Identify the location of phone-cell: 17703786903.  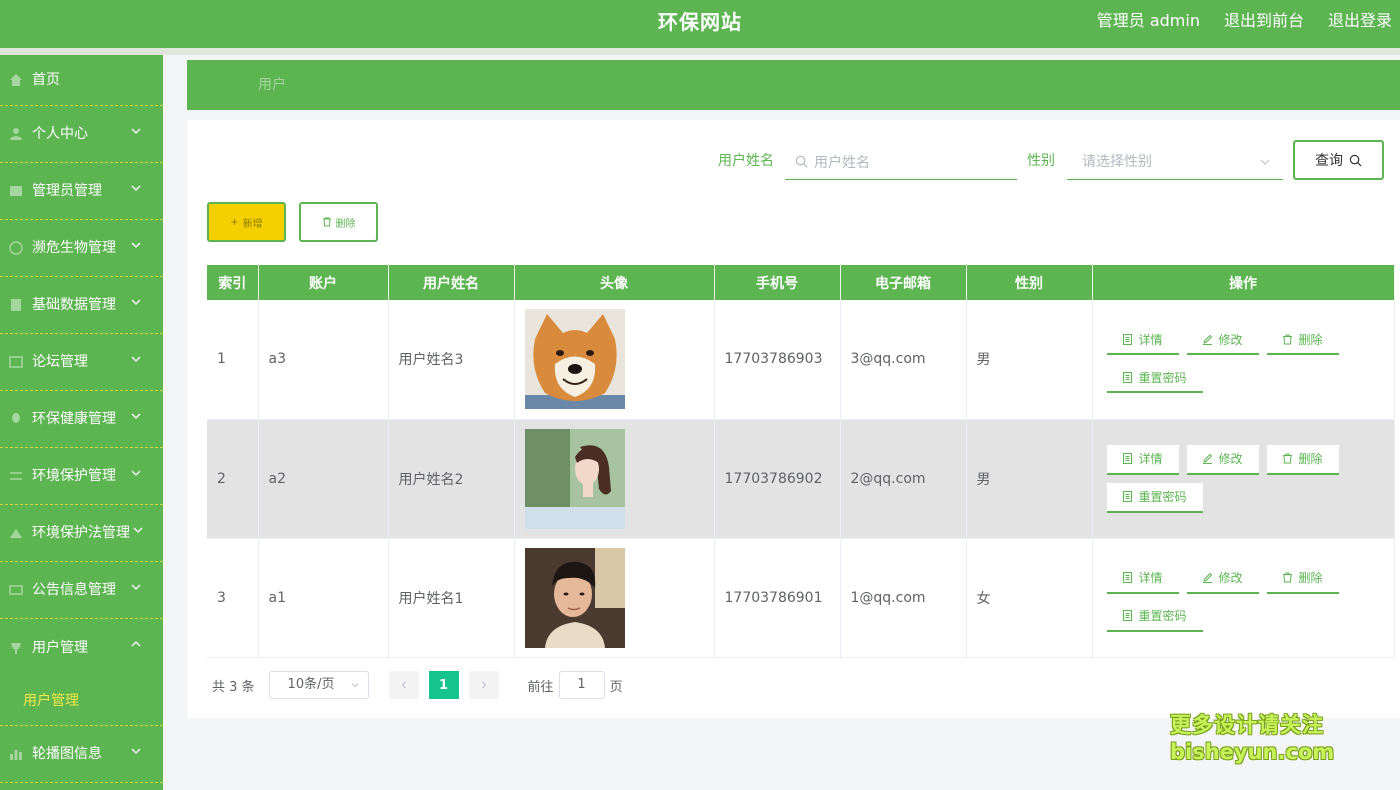
(777, 360).